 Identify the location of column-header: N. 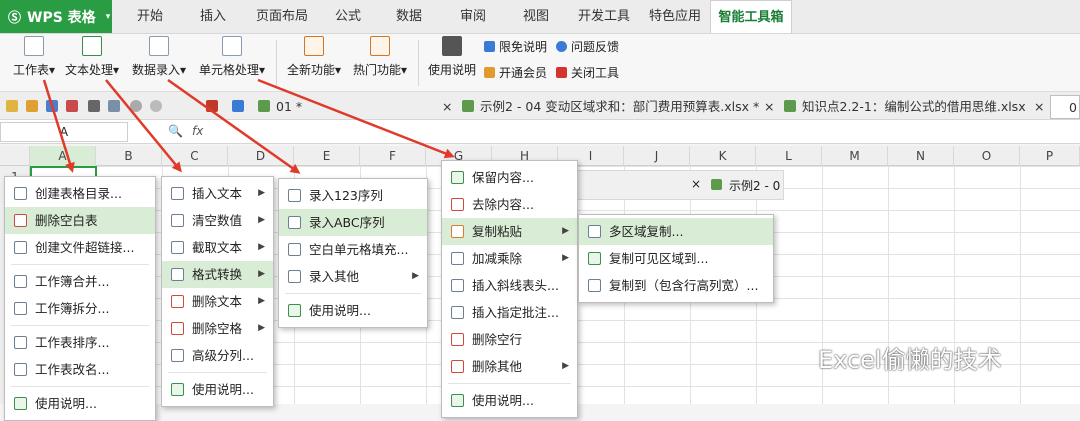
(921, 156).